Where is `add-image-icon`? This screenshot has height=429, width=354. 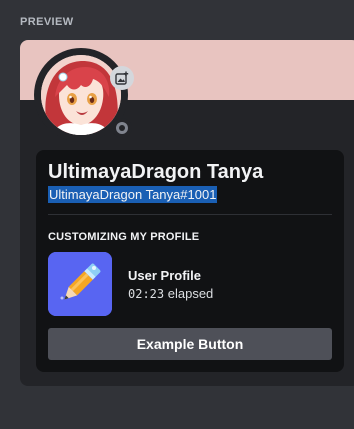
add-image-icon is located at coordinates (122, 78).